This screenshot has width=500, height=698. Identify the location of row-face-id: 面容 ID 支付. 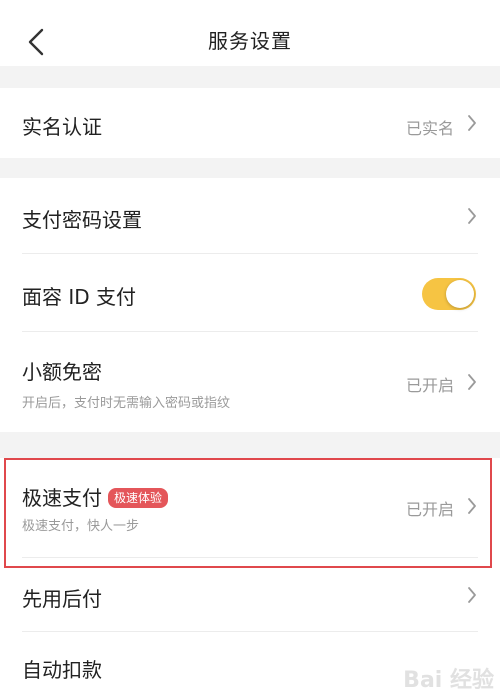
(250, 293).